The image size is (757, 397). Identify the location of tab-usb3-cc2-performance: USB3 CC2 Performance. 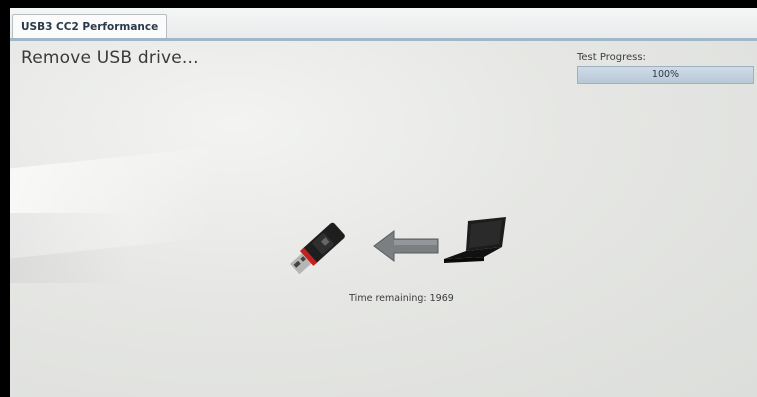
(90, 26).